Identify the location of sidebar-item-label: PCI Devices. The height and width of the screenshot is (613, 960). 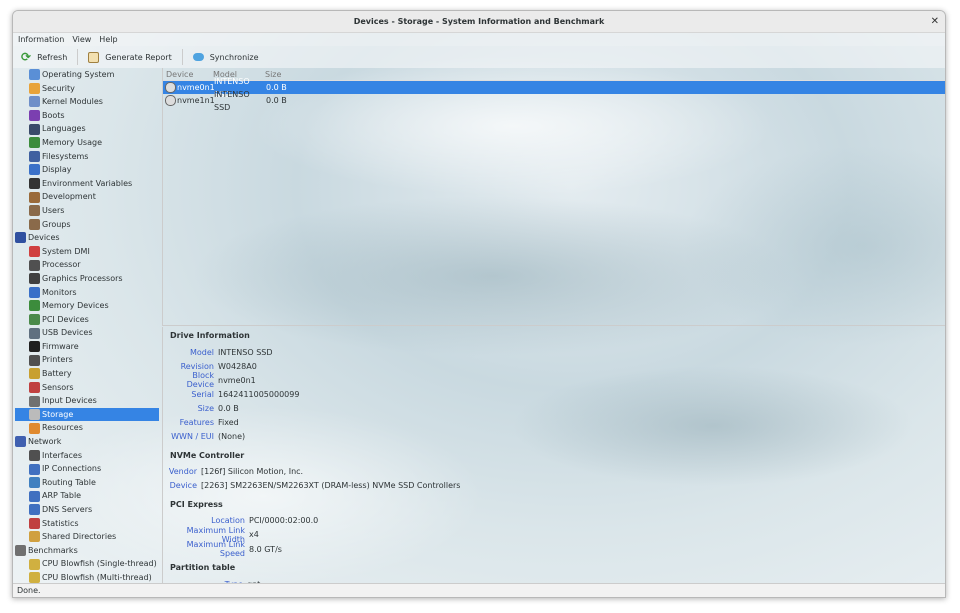
(65, 319).